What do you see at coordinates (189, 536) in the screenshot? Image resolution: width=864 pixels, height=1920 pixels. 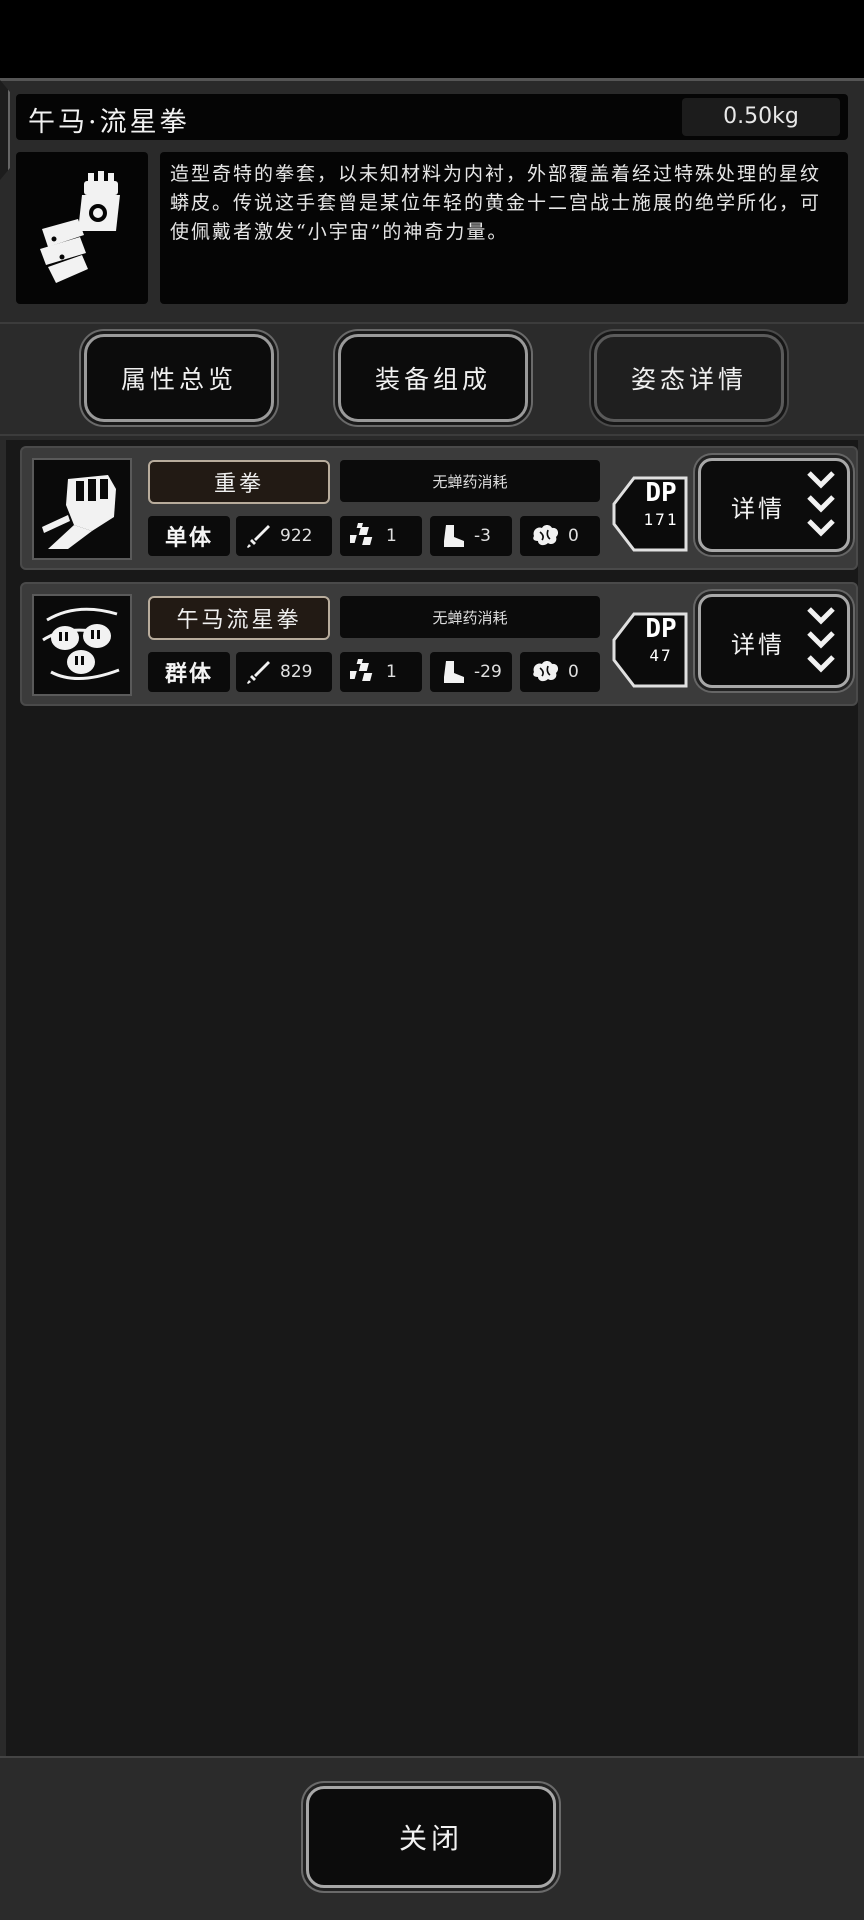 I see `target-type-badge: 单体` at bounding box center [189, 536].